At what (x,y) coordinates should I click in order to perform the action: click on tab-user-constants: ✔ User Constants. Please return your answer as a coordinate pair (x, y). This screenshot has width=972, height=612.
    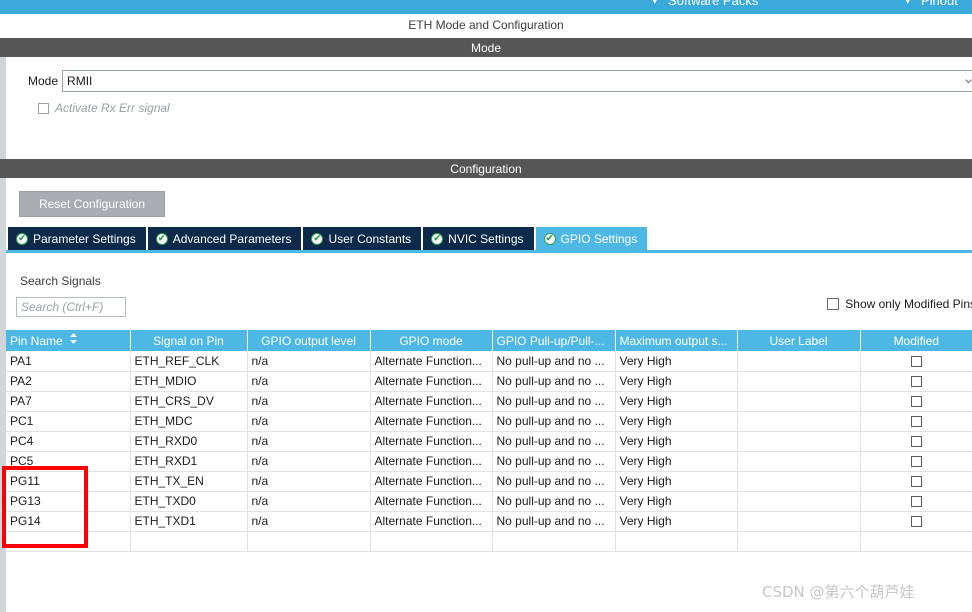
    Looking at the image, I should click on (362, 238).